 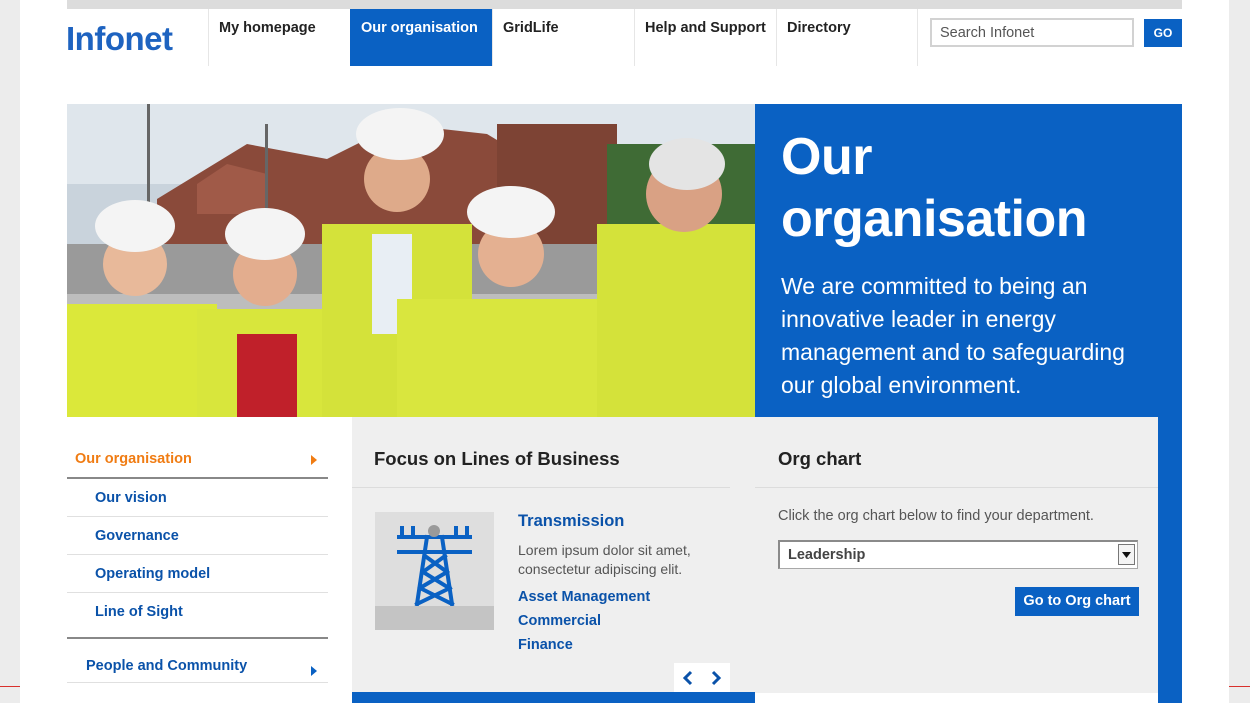 I want to click on department-select: Leadership, so click(x=958, y=554).